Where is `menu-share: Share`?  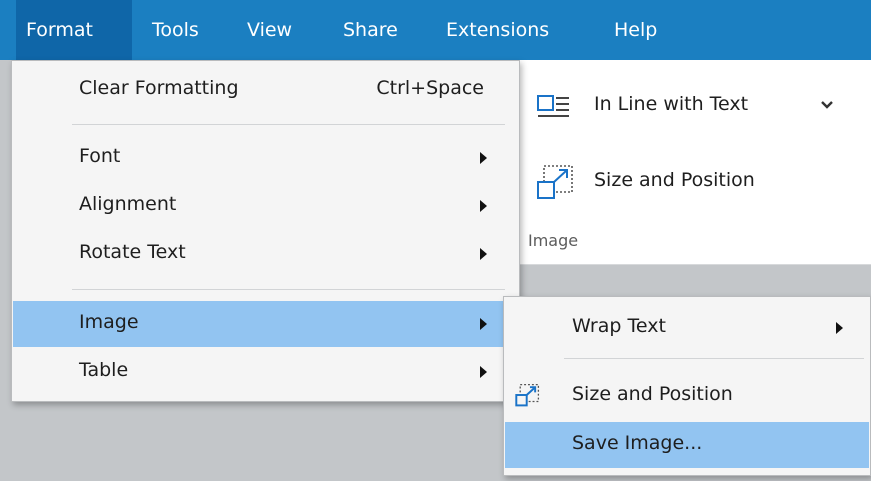 menu-share: Share is located at coordinates (370, 30).